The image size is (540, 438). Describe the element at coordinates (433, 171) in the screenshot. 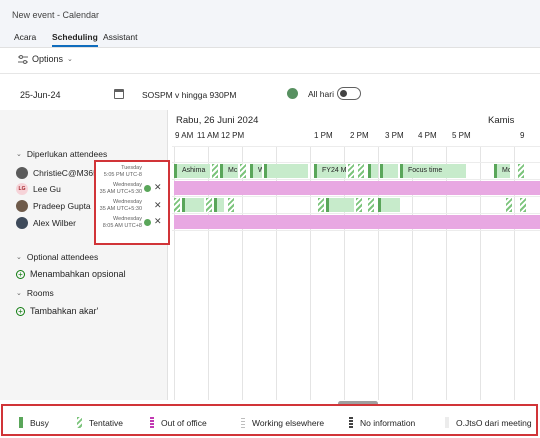

I see `busy-block: Focus time` at that location.